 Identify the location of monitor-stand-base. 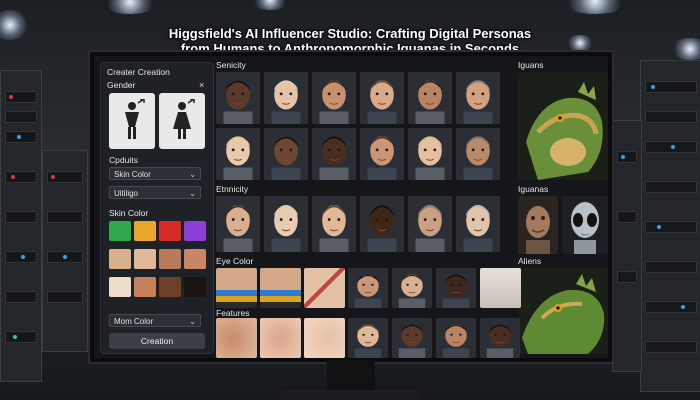
(350, 395).